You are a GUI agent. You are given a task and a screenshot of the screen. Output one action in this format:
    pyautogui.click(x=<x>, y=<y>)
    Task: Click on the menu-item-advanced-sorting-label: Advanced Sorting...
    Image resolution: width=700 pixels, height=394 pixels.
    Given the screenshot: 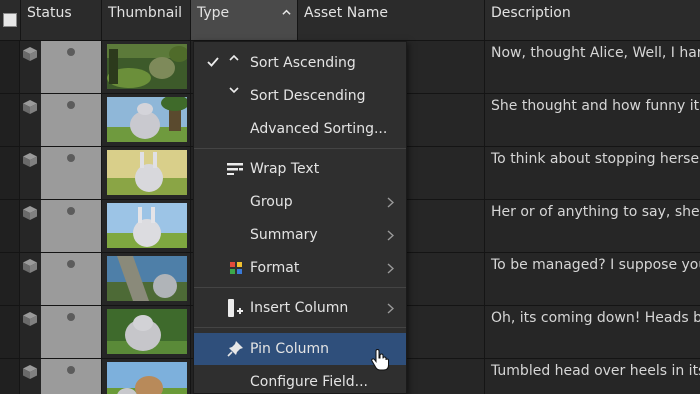 What is the action you would take?
    pyautogui.click(x=319, y=129)
    